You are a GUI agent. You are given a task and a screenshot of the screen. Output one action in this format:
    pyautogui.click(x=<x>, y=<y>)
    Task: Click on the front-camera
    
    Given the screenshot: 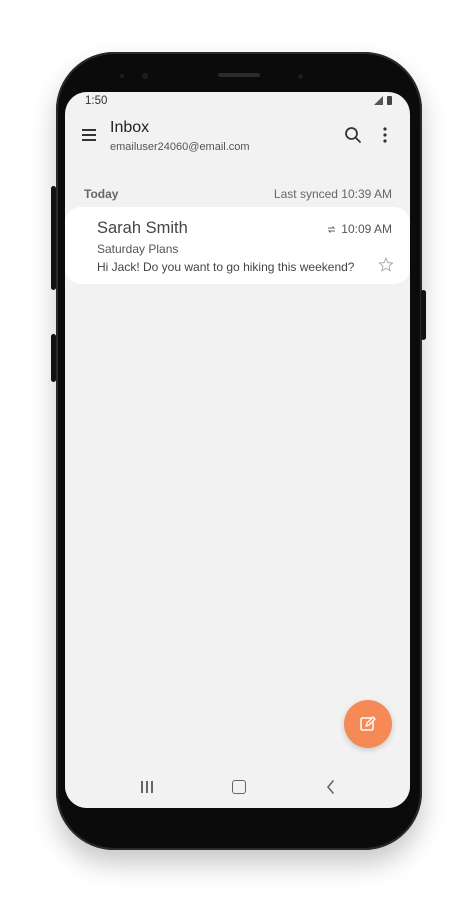 What is the action you would take?
    pyautogui.click(x=145, y=76)
    